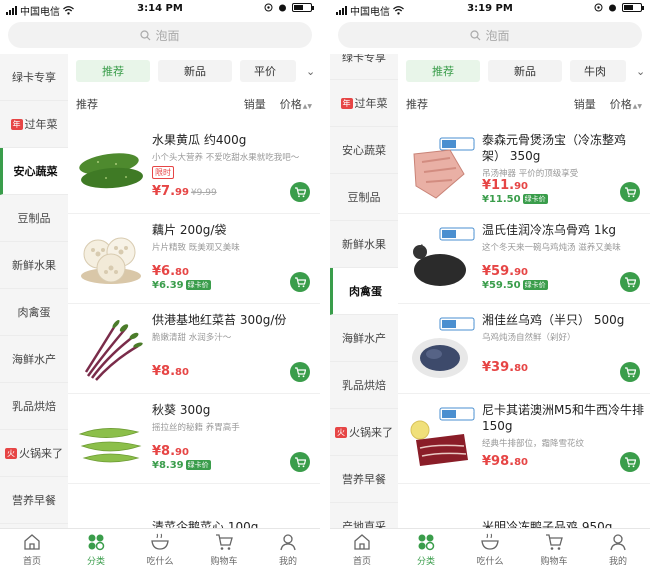 This screenshot has height=569, width=650. What do you see at coordinates (170, 451) in the screenshot?
I see `product-price: ¥8.90` at bounding box center [170, 451].